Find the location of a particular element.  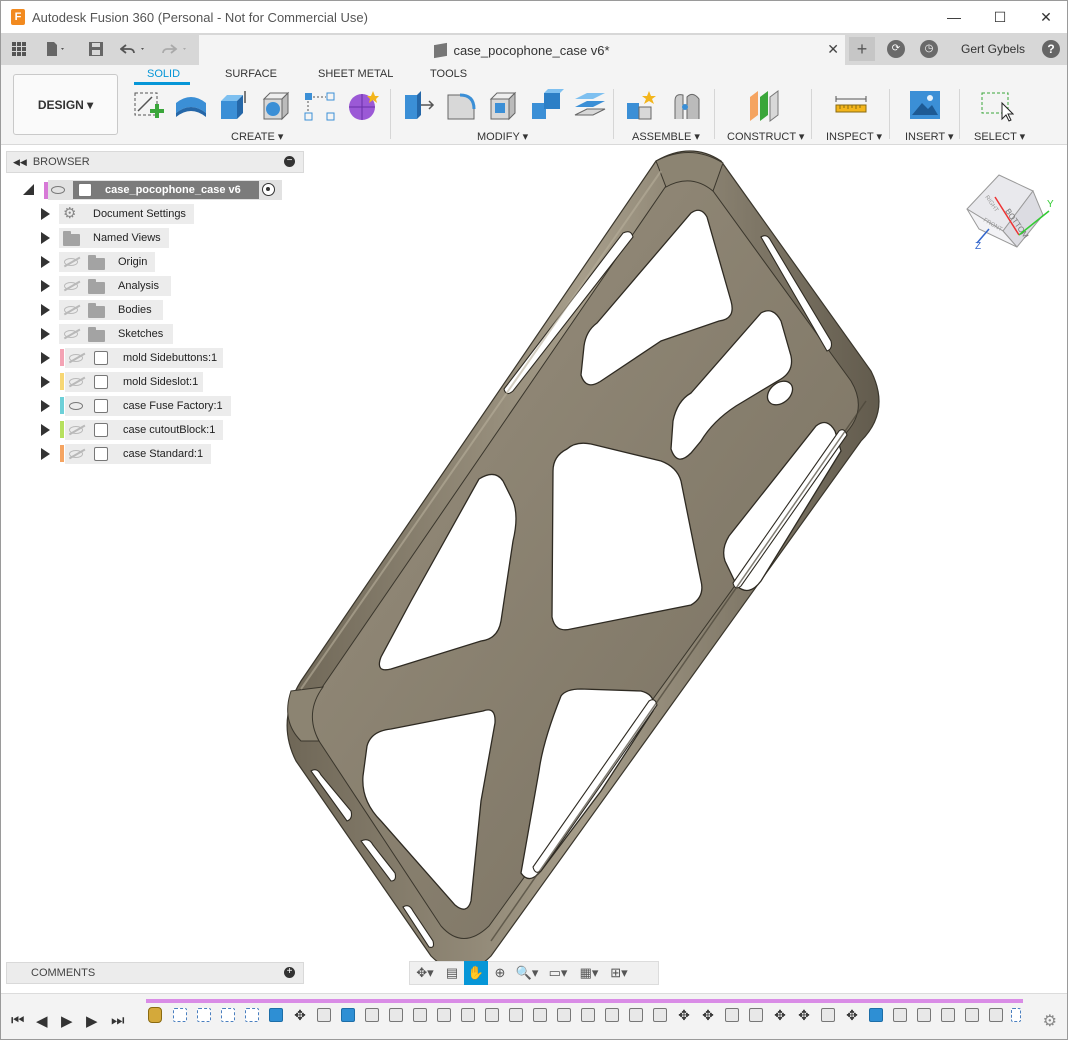

tree-item-case-standard: case Standard:1 is located at coordinates (163, 454).